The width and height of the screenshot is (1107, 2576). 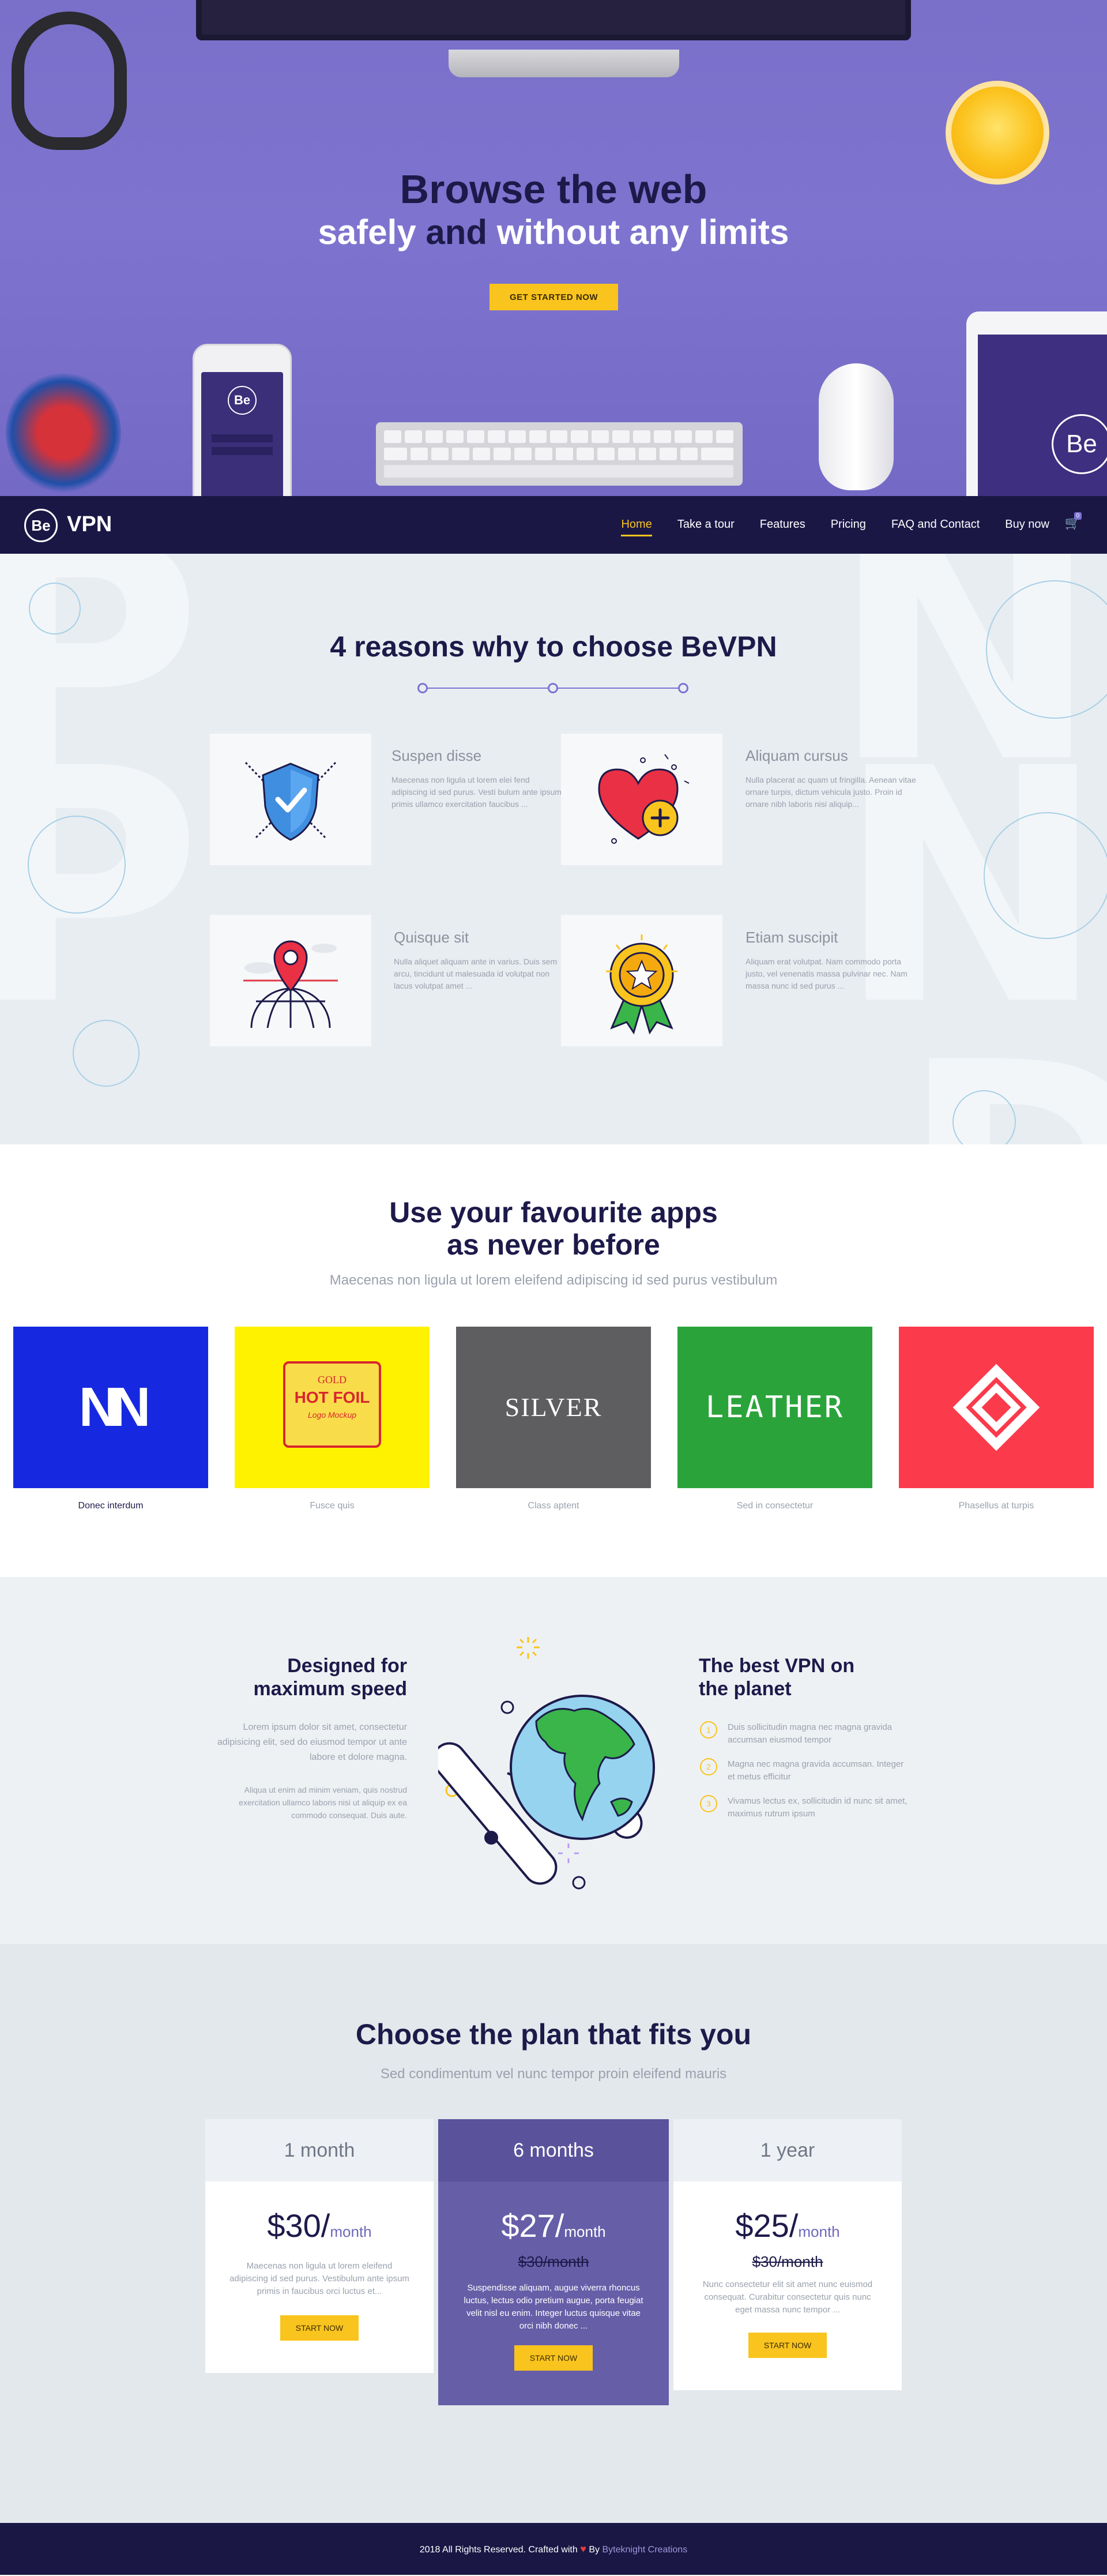 I want to click on footer-by: By, so click(x=594, y=2550).